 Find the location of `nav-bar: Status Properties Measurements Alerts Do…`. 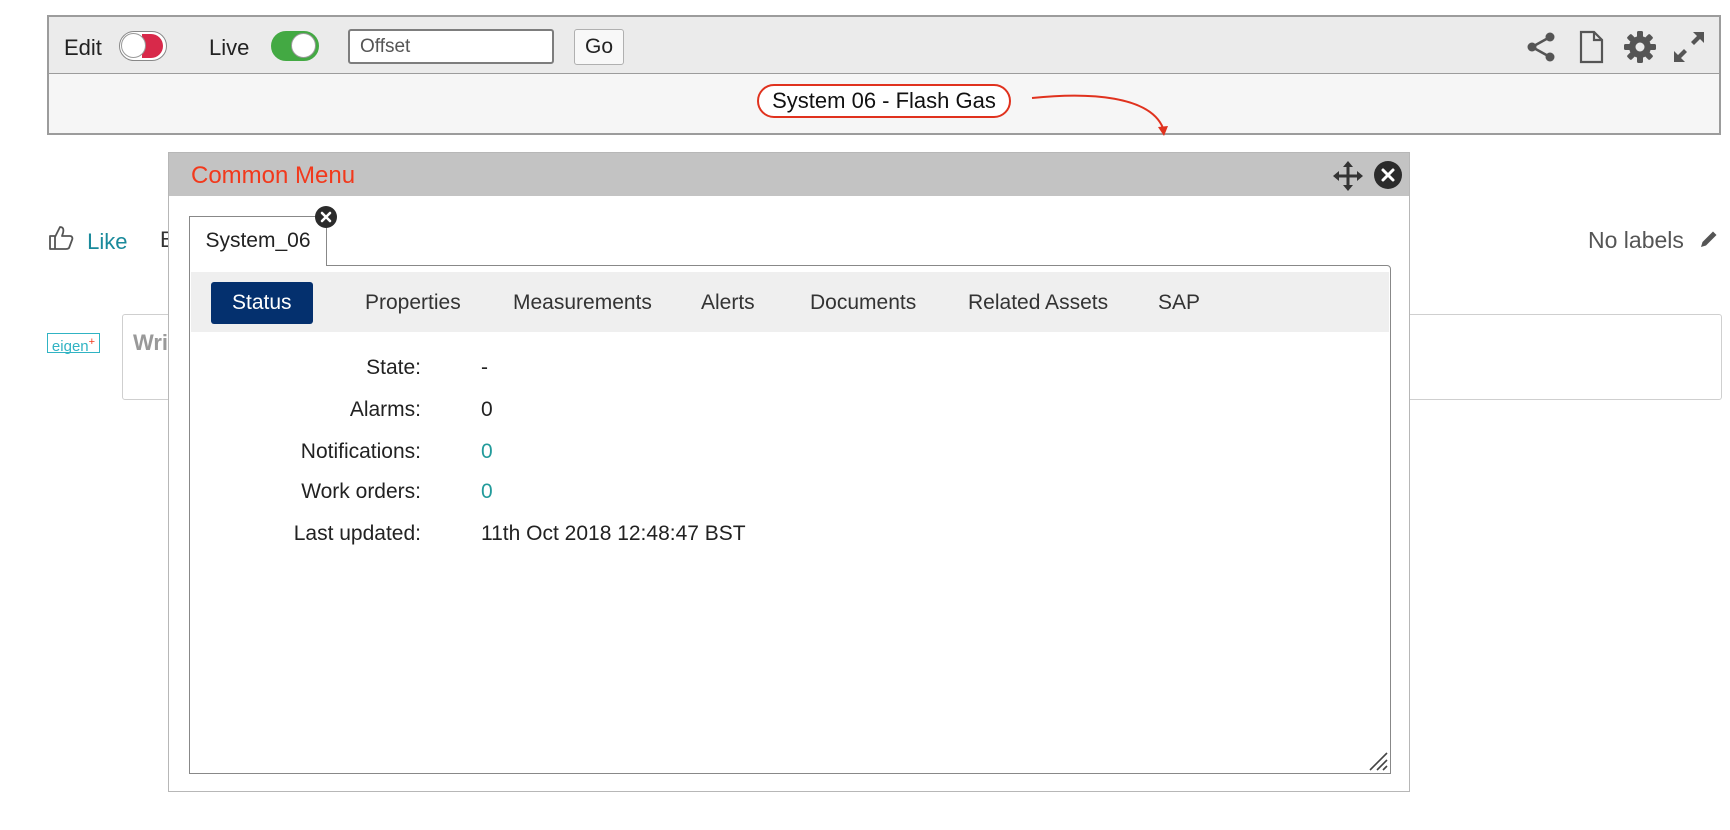

nav-bar: Status Properties Measurements Alerts Do… is located at coordinates (790, 302).